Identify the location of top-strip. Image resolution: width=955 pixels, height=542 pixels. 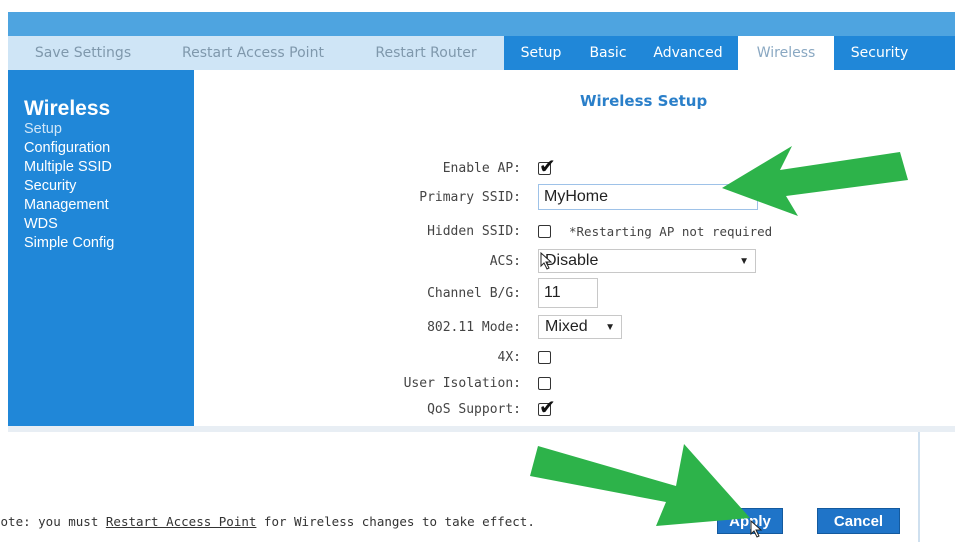
(477, 6).